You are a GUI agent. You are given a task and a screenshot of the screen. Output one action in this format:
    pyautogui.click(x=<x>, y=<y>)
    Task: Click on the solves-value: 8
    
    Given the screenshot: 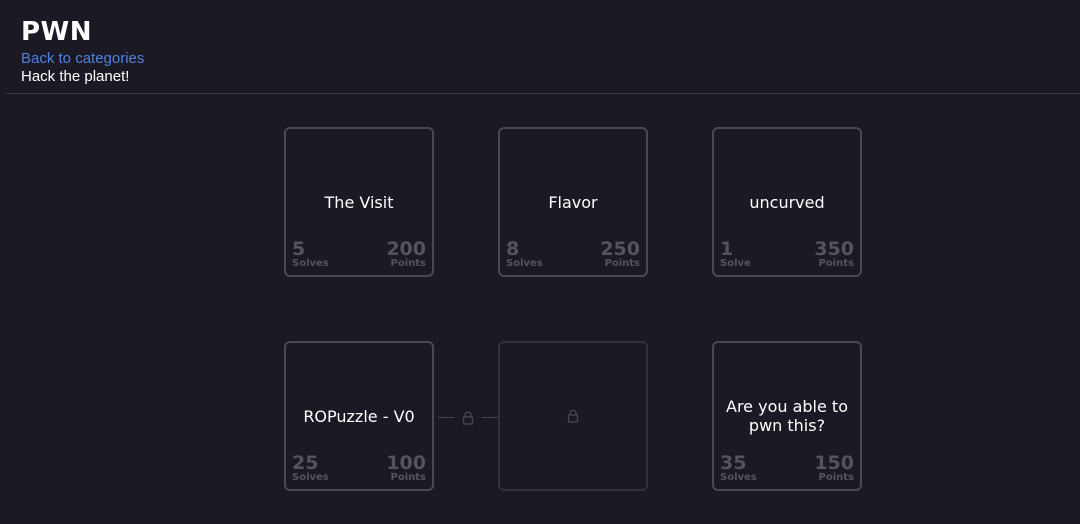 What is the action you would take?
    pyautogui.click(x=513, y=249)
    